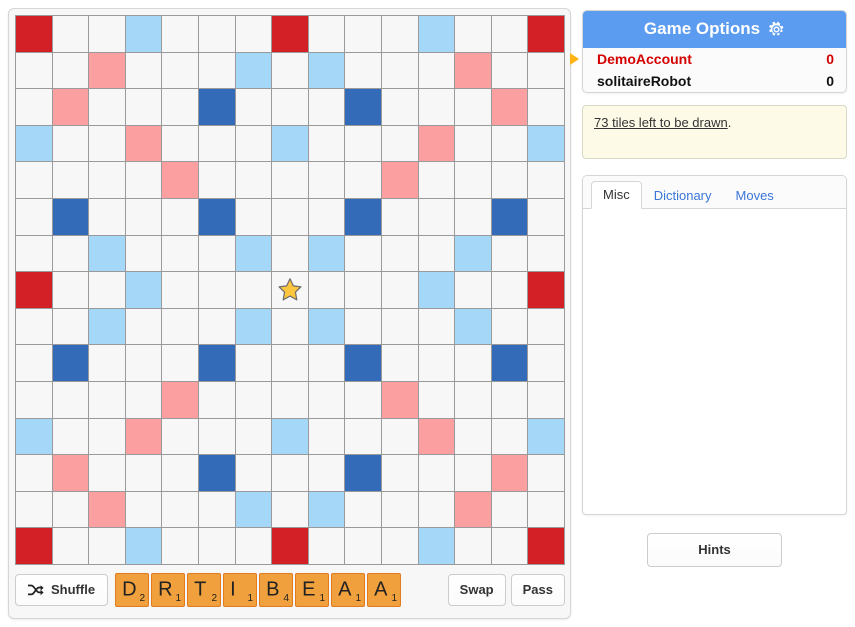  Describe the element at coordinates (34, 143) in the screenshot. I see `board-cell-r4-c1` at that location.